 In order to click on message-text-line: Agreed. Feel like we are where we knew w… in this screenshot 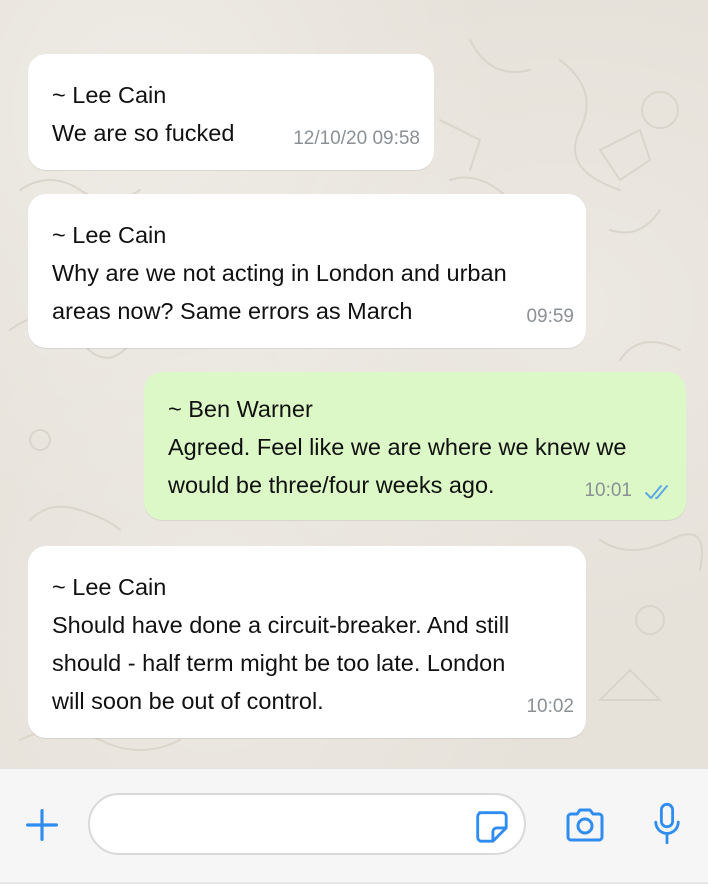, I will do `click(397, 447)`.